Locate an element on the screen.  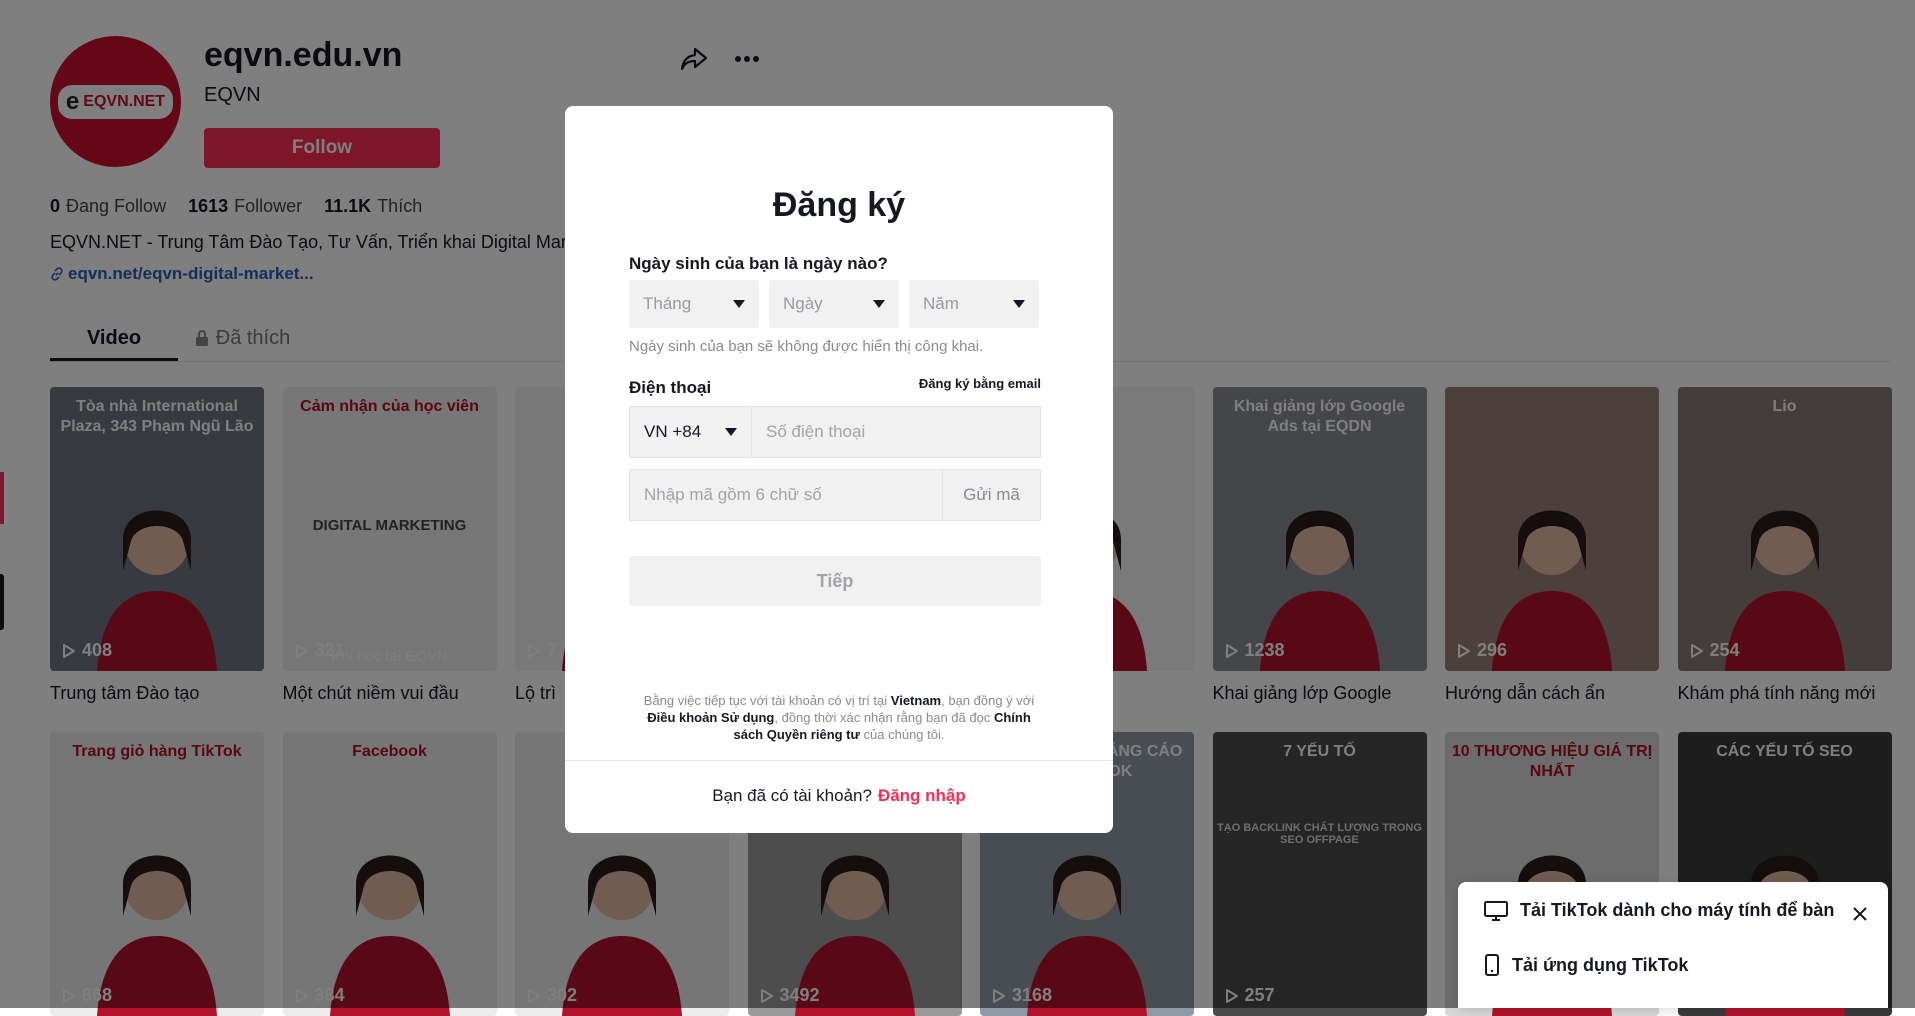
desktop-app-link: Tải TikTok dành cho máy tính để bàn is located at coordinates (1659, 910).